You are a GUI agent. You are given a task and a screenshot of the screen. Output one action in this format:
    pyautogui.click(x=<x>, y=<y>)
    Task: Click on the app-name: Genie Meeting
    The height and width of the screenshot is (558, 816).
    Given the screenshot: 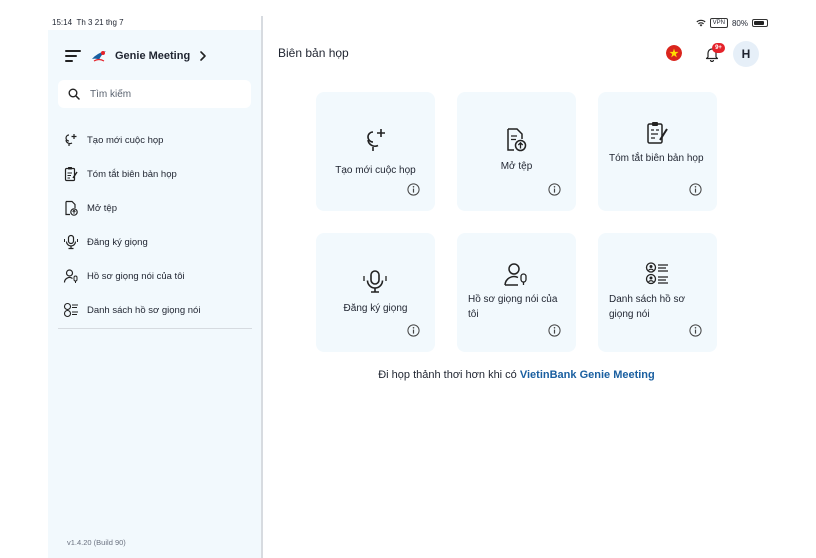 What is the action you would take?
    pyautogui.click(x=152, y=56)
    